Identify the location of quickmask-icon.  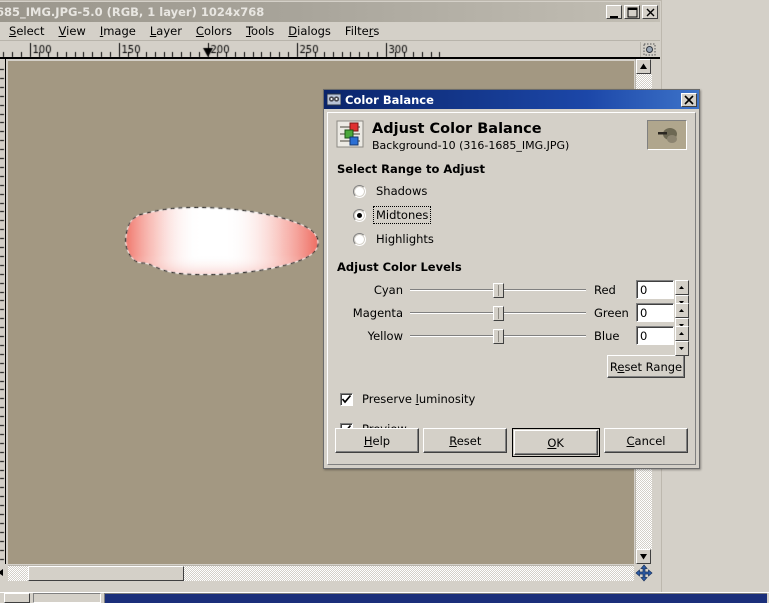
(650, 49).